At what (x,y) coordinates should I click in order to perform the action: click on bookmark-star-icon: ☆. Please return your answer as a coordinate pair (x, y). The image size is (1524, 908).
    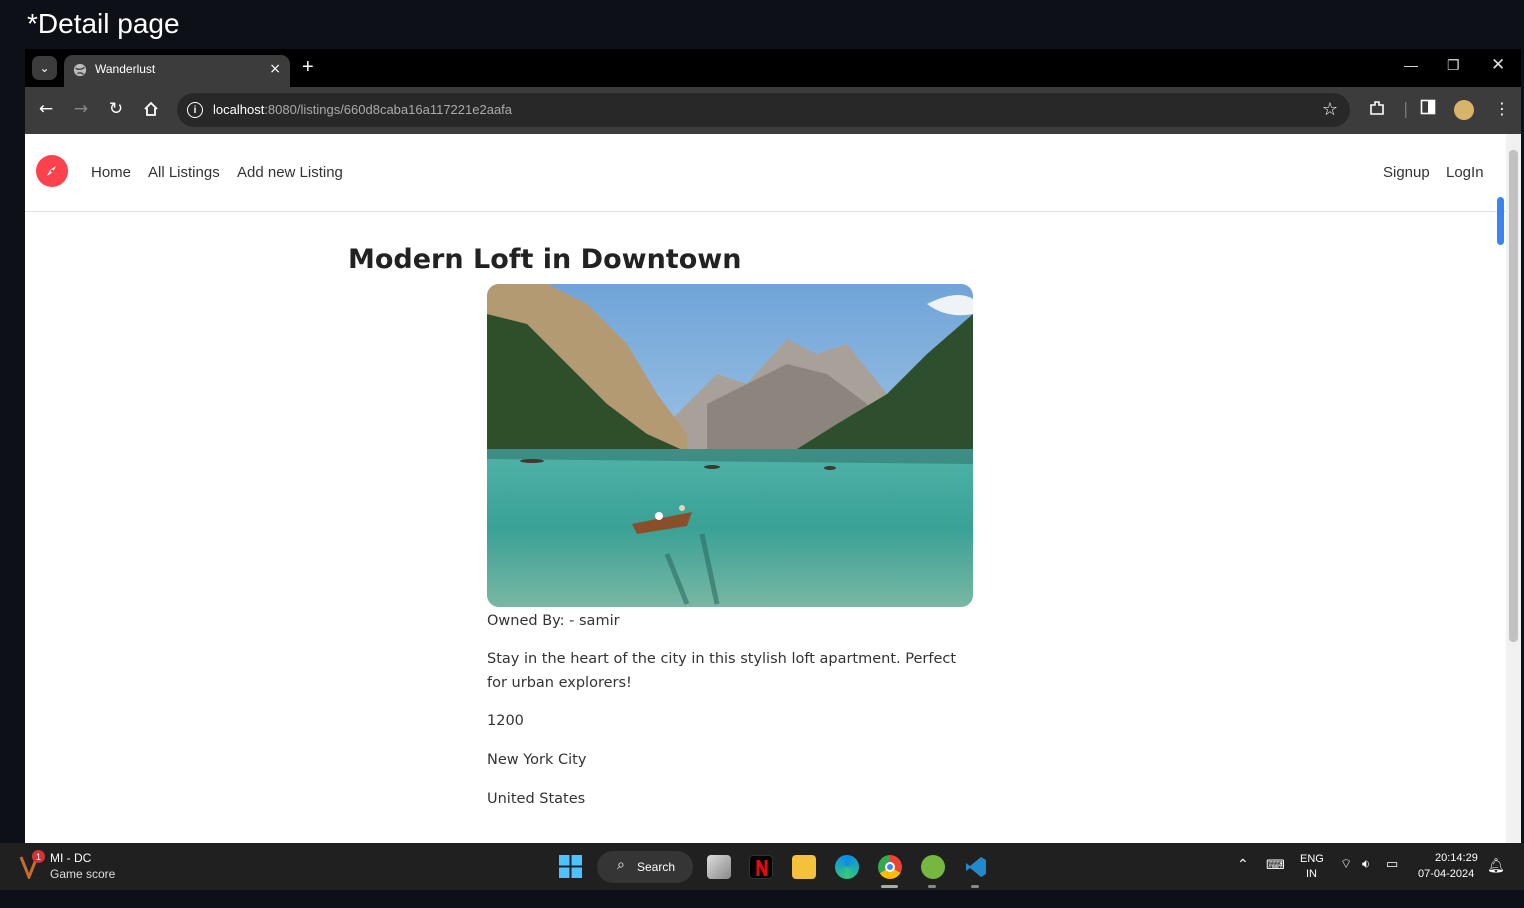
    Looking at the image, I should click on (1330, 109).